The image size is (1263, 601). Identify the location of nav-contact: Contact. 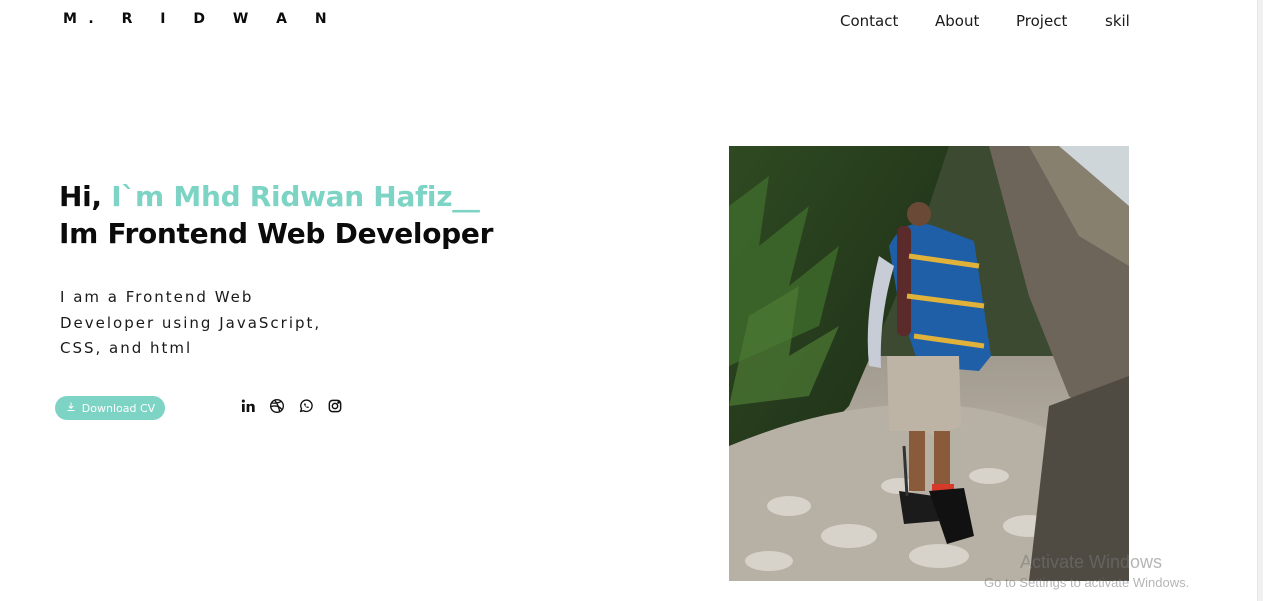
(869, 21).